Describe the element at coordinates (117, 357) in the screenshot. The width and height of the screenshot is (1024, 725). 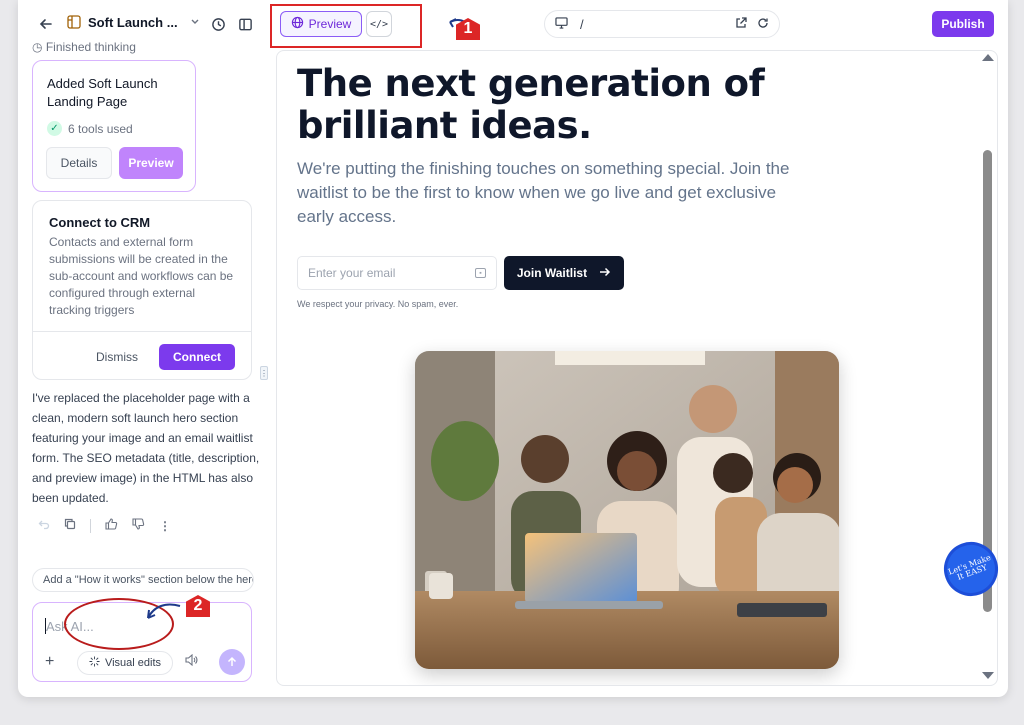
I see `dismiss-button: Dismiss` at that location.